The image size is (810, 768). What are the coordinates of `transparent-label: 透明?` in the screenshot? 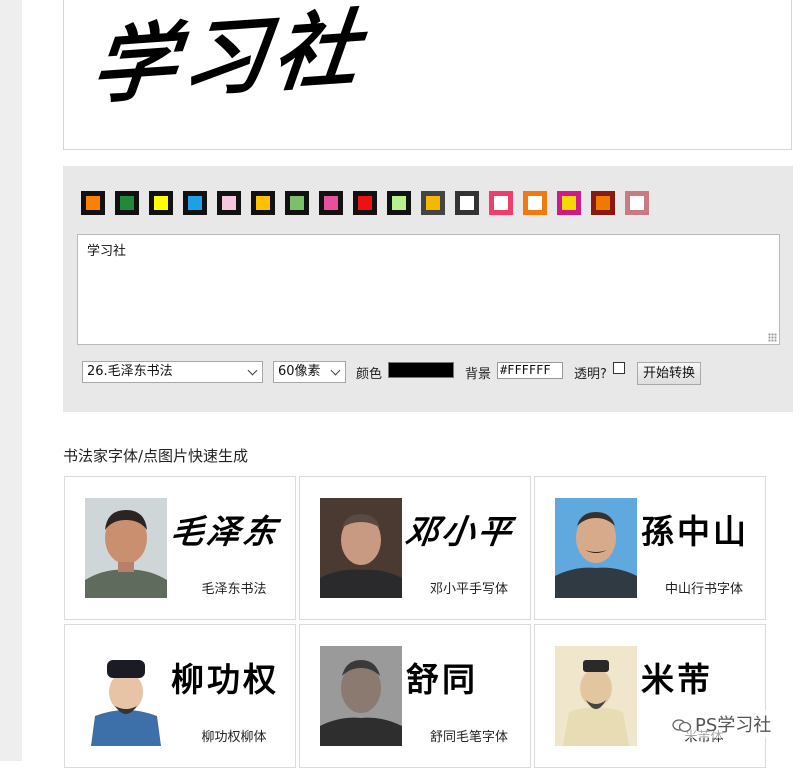 It's located at (590, 374).